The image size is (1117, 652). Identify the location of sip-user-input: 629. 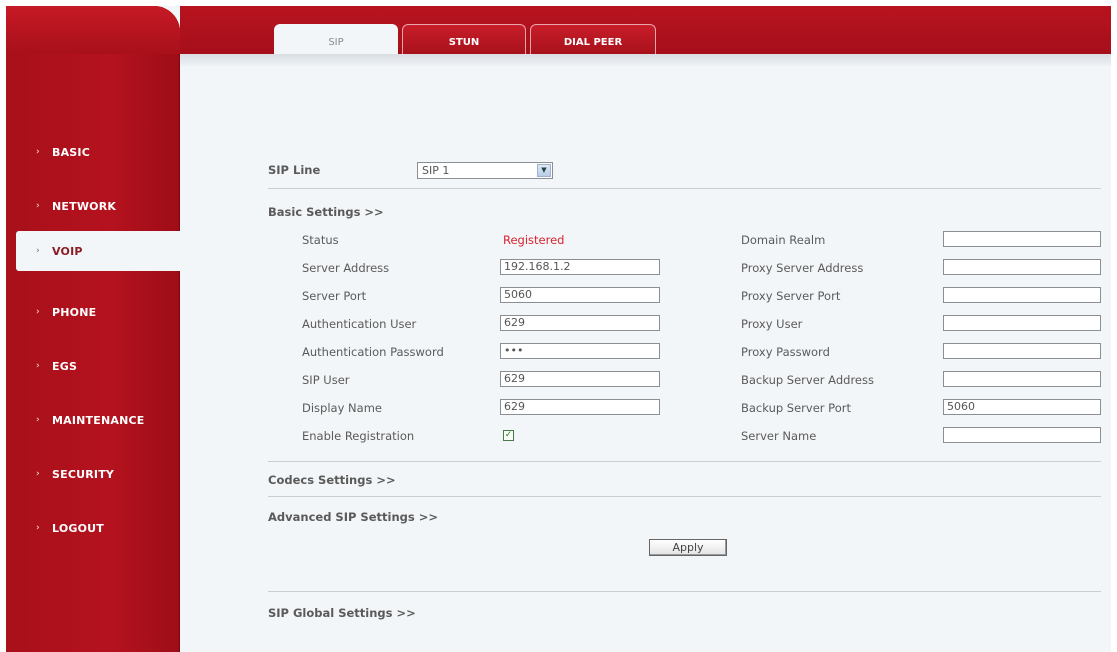
(580, 379).